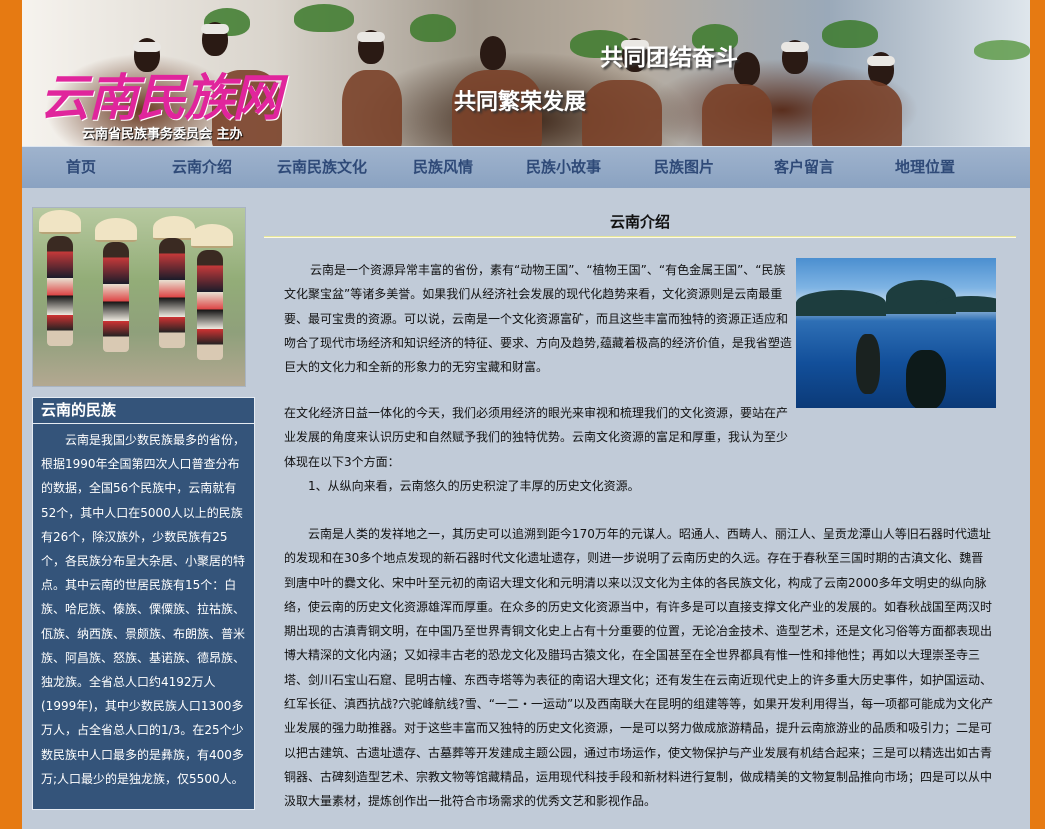 This screenshot has height=829, width=1045. What do you see at coordinates (520, 102) in the screenshot?
I see `slogan-prosperity: 共同繁荣发展` at bounding box center [520, 102].